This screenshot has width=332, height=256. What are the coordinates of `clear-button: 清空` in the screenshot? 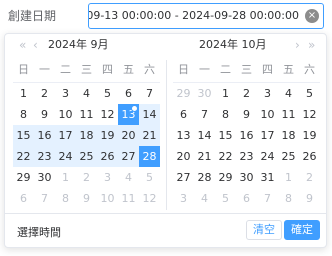 It's located at (264, 230).